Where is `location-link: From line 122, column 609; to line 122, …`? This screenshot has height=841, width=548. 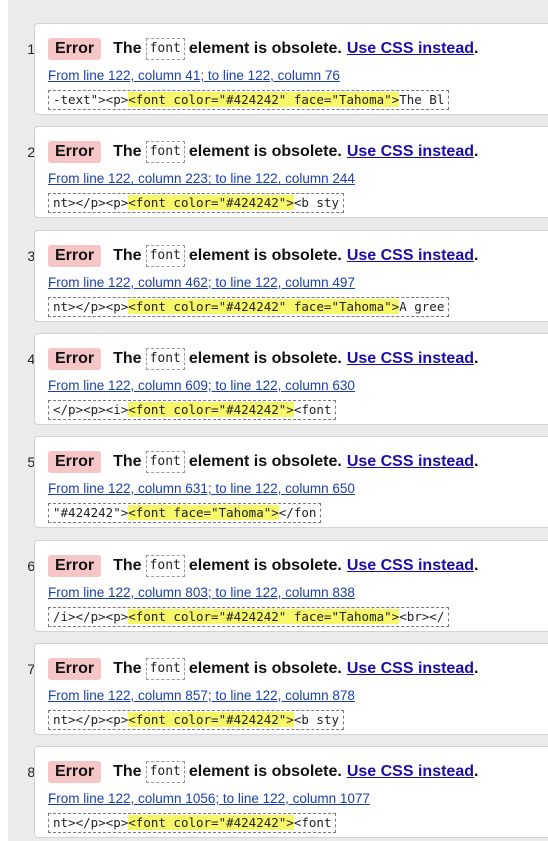 location-link: From line 122, column 609; to line 122, … is located at coordinates (201, 385).